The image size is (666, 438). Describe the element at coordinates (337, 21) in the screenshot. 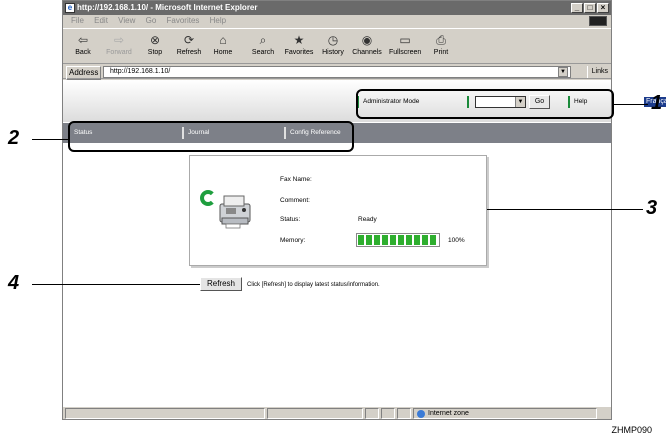

I see `menu-bar: File Edit View Go Favorites Help` at that location.